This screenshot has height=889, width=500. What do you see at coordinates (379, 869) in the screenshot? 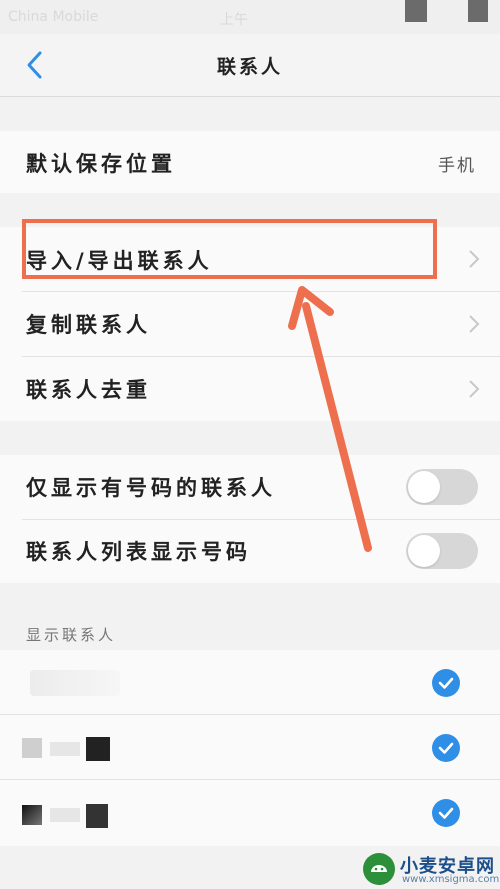
I see `android-logo-icon` at bounding box center [379, 869].